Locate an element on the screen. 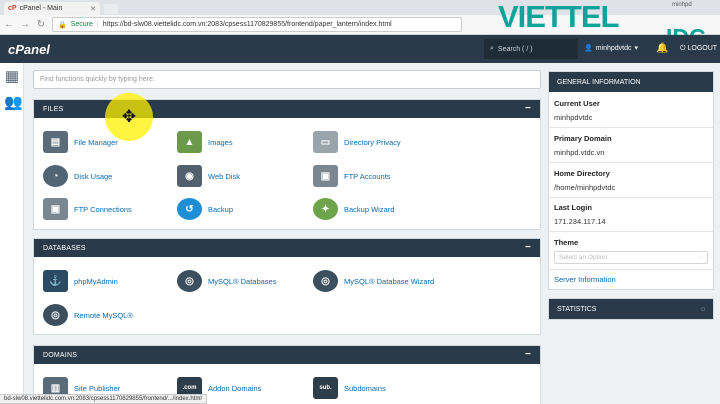 This screenshot has height=404, width=720. statistics-panel: STATISTICS ◌ is located at coordinates (631, 309).